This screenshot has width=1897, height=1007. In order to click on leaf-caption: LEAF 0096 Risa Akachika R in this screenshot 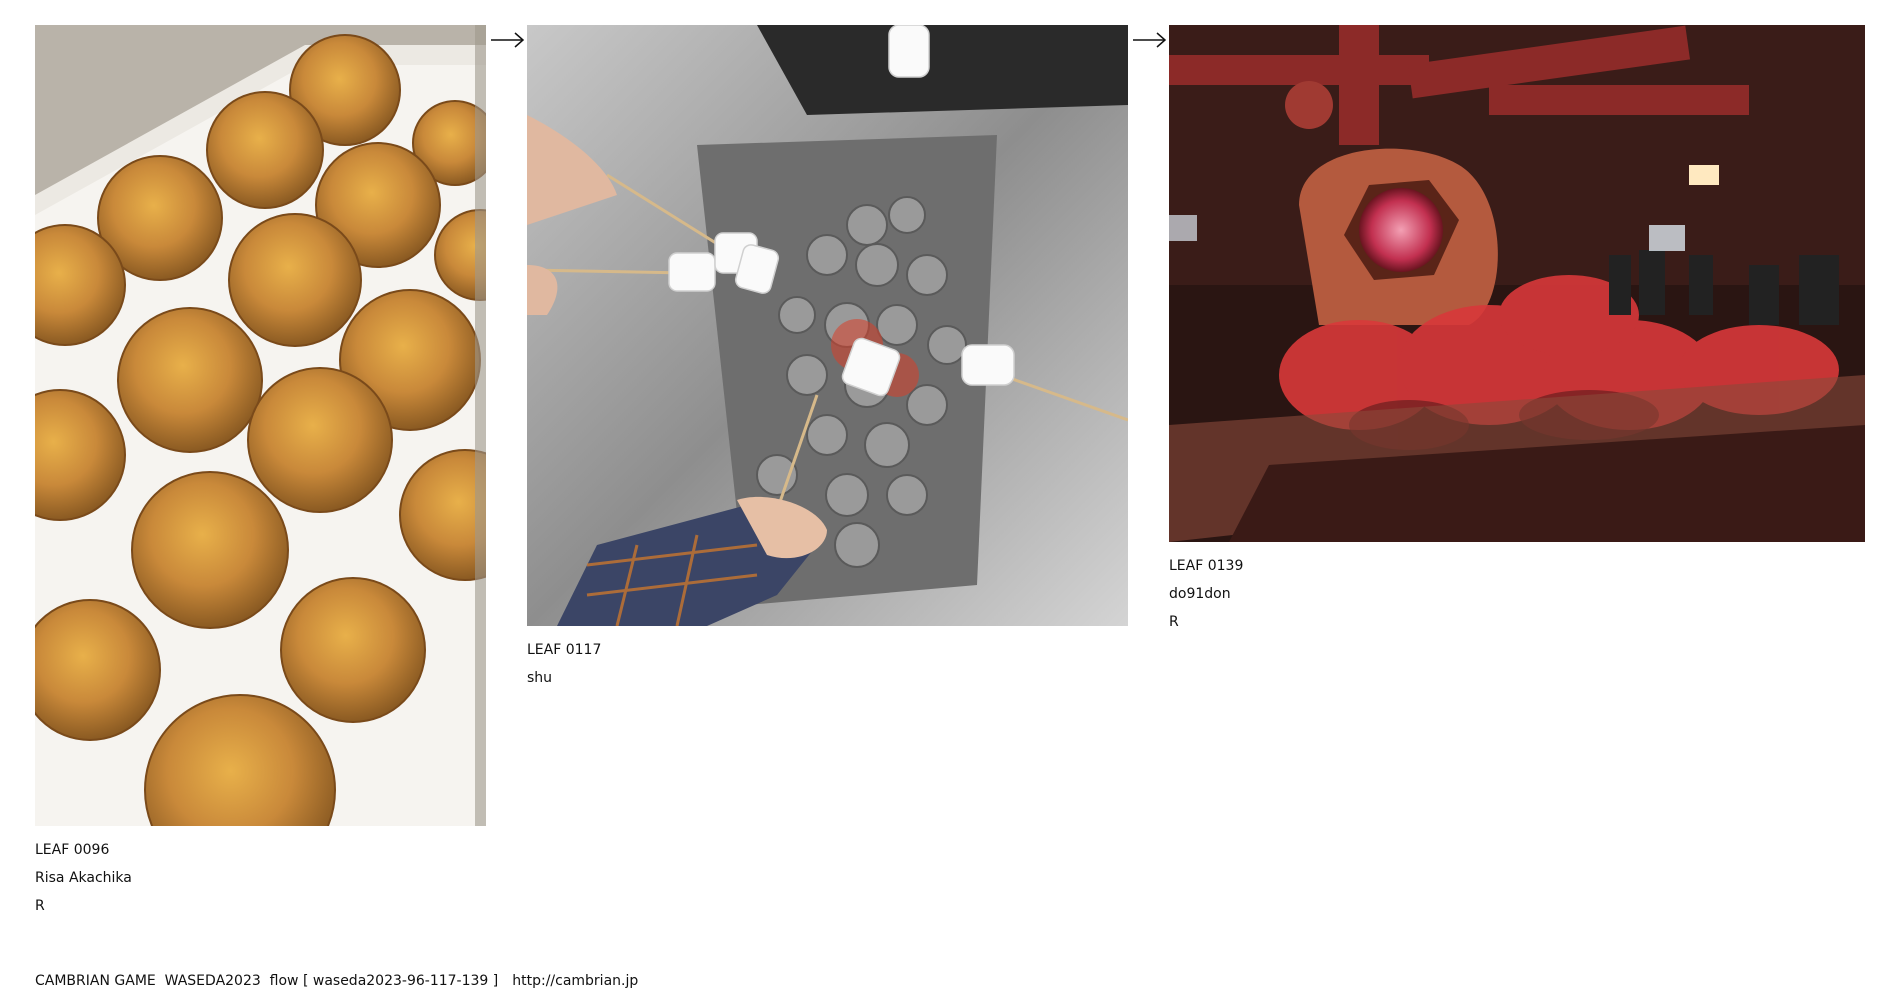, I will do `click(260, 878)`.